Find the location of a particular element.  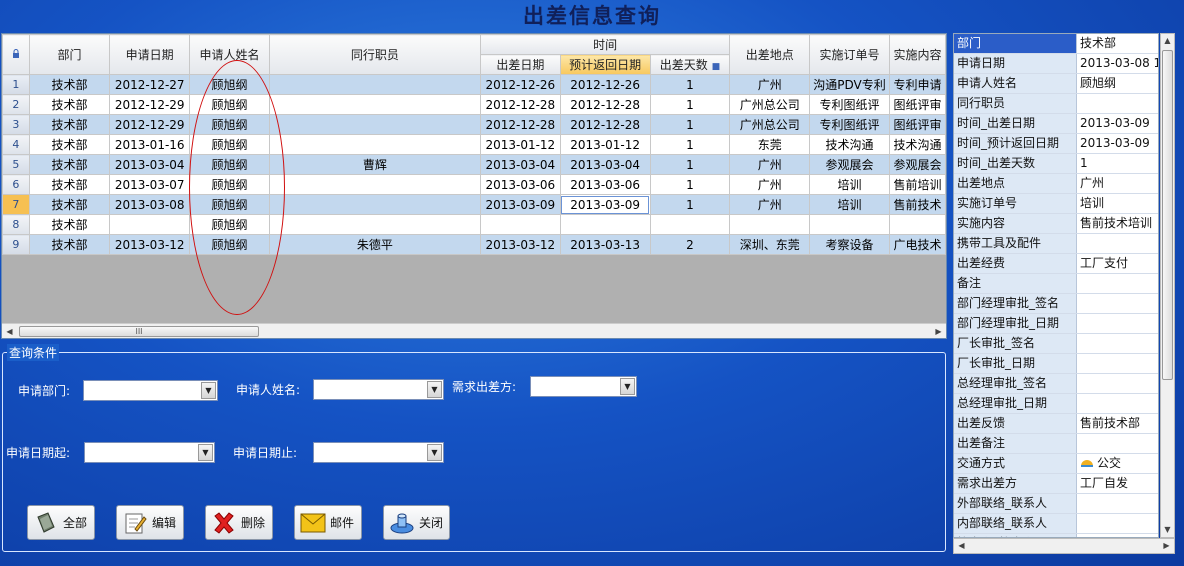

row-number: 7 is located at coordinates (16, 204).